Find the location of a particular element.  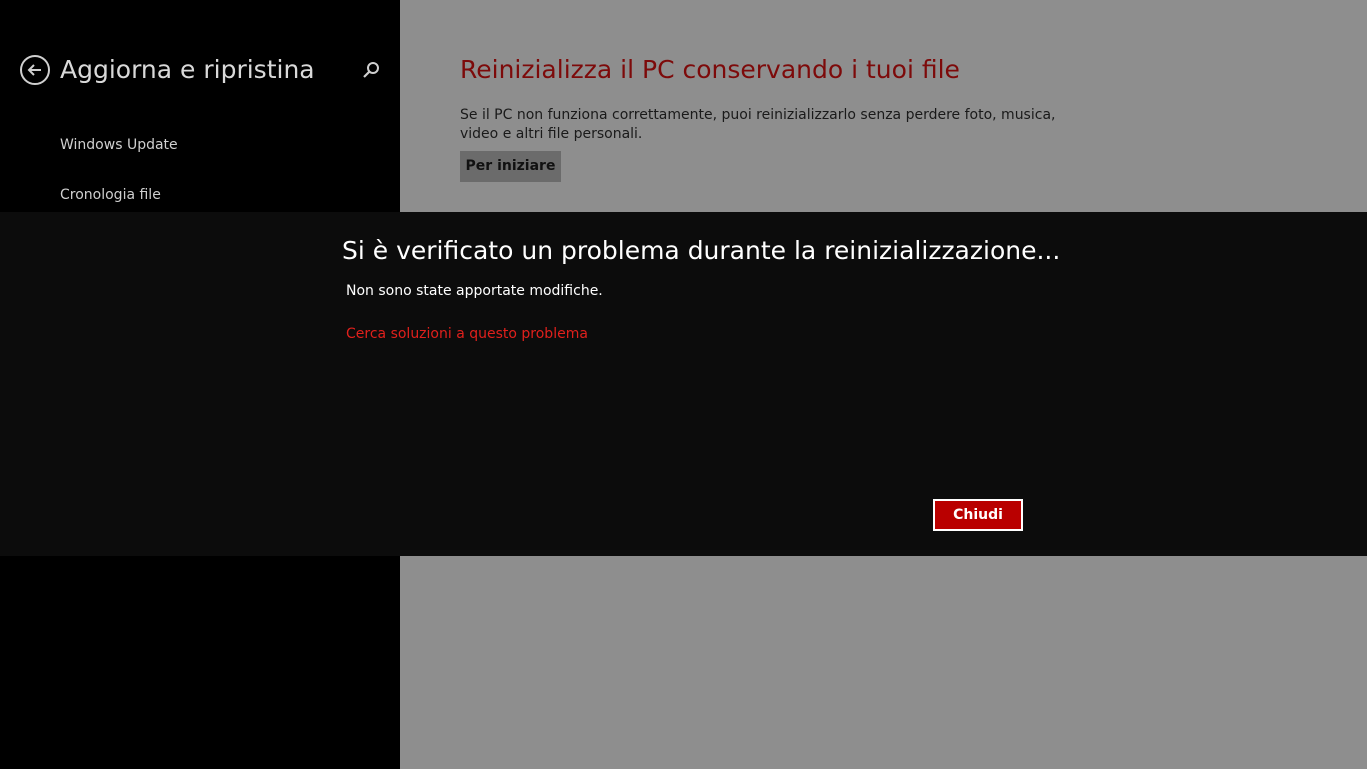

sidebar-item-file-history: Cronologia file is located at coordinates (110, 195).